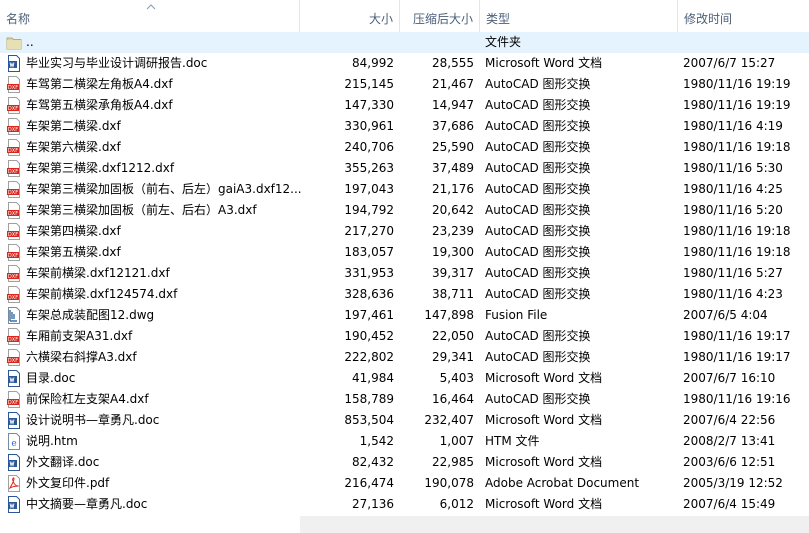 The image size is (809, 533). What do you see at coordinates (733, 126) in the screenshot?
I see `file-modified: 1980/11/16 4:19` at bounding box center [733, 126].